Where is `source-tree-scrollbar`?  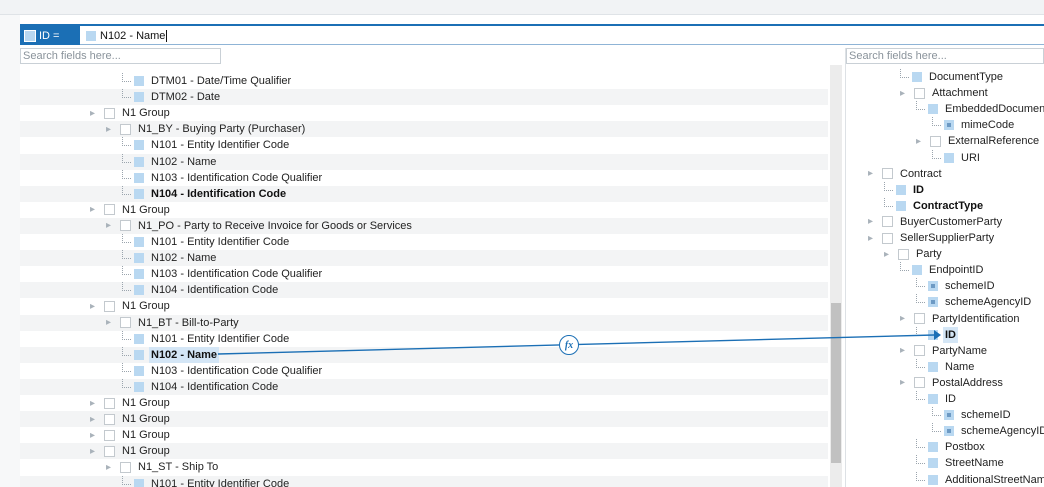
source-tree-scrollbar is located at coordinates (836, 276).